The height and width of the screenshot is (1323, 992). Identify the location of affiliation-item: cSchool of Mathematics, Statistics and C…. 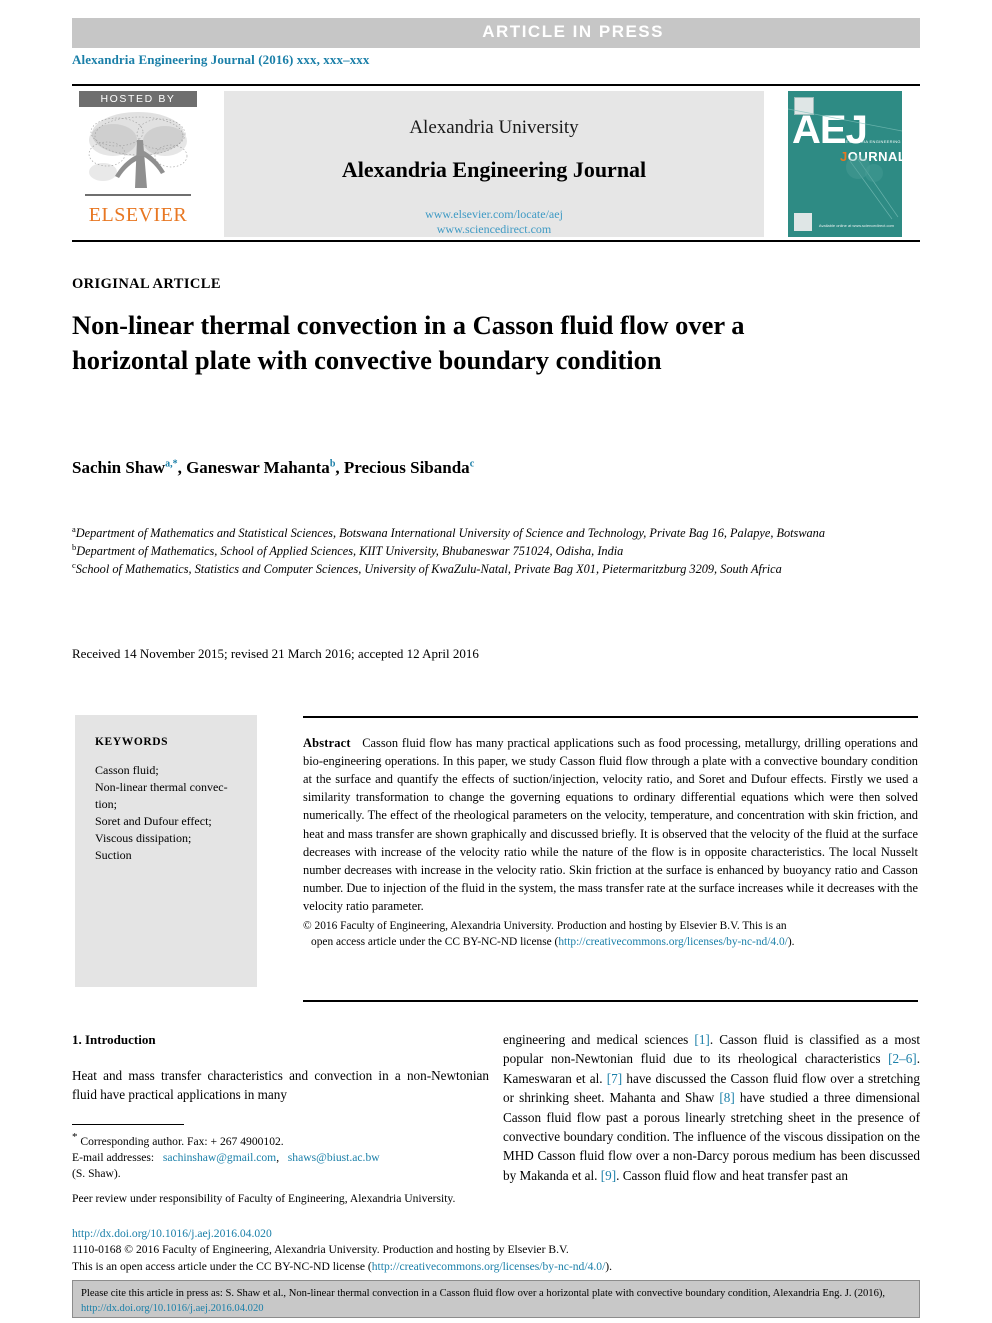
(487, 569).